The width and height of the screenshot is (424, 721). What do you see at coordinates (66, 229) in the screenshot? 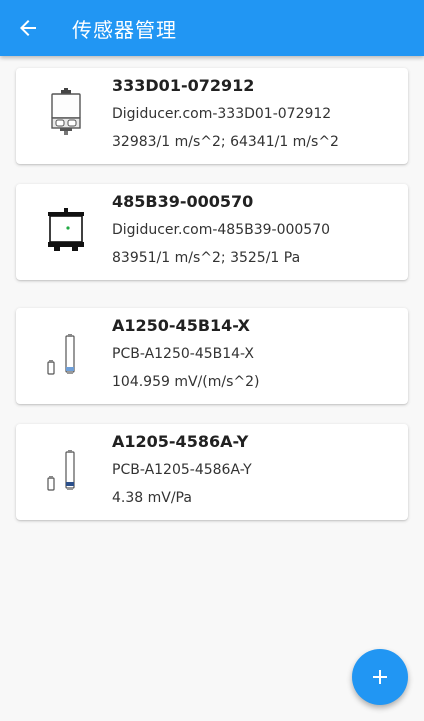
I see `digiducer-black-icon` at bounding box center [66, 229].